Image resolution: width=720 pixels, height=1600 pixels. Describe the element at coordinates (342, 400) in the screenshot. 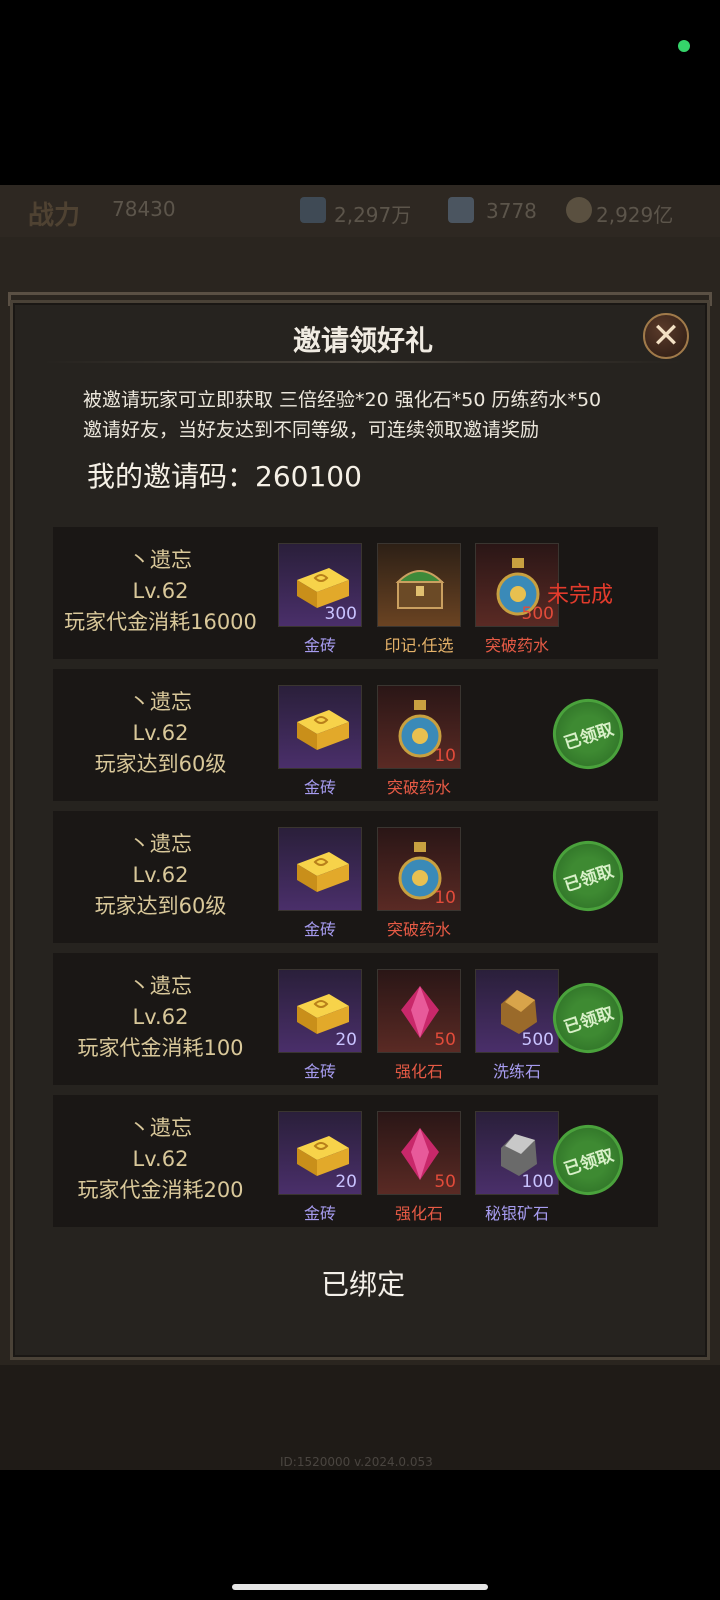

I see `invitee-benefit-text: 被邀请玩家可立即获取 三倍经验*20 强化石*50 历练药水*50` at that location.